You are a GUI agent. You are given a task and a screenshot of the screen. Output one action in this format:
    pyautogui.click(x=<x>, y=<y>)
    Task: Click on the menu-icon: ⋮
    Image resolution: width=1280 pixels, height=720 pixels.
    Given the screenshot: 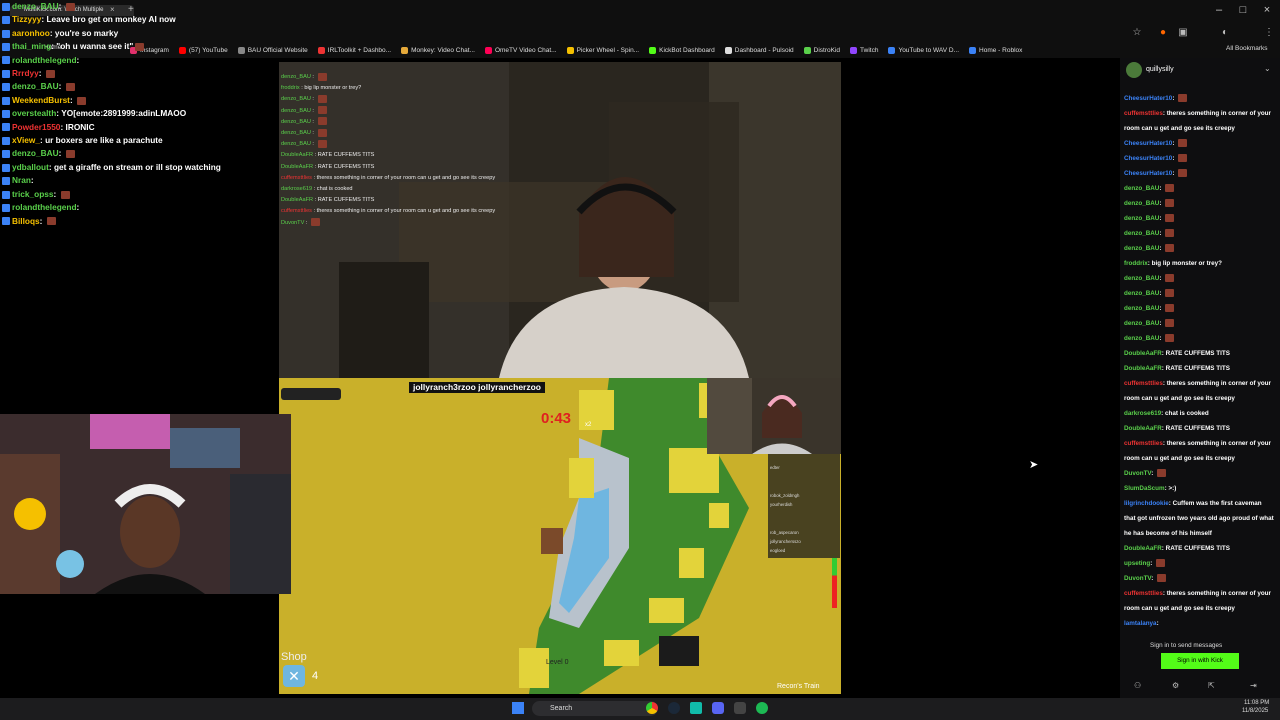 What is the action you would take?
    pyautogui.click(x=1269, y=33)
    